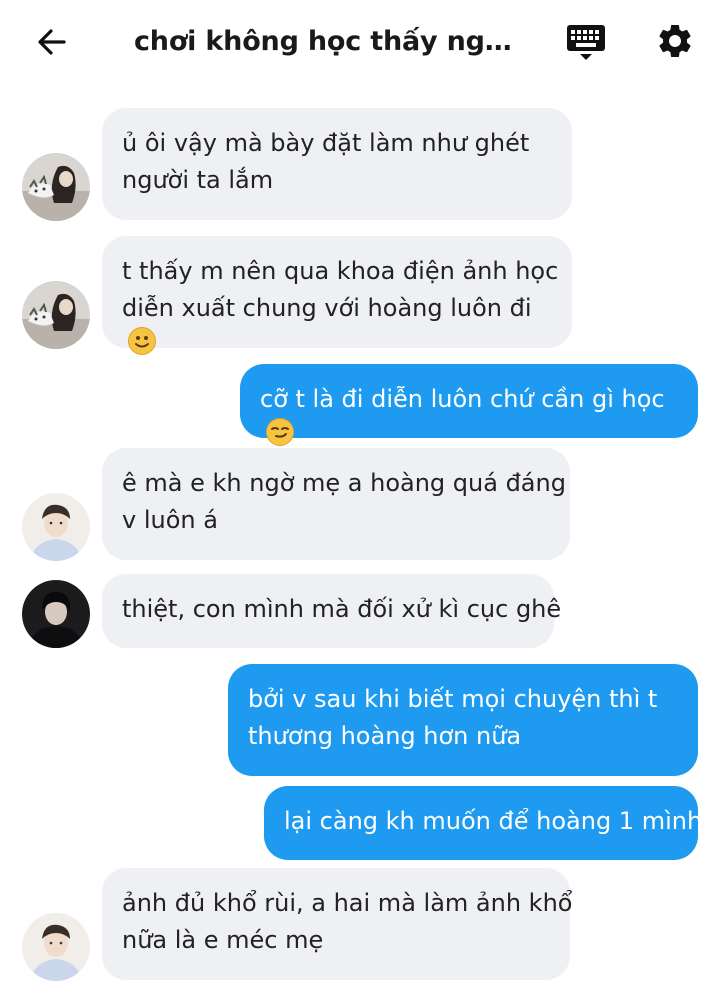 This screenshot has width=720, height=992. I want to click on message-bubble-outgoing: cỡ t là đi diễn luôn chứ cần gì học, so click(469, 405).